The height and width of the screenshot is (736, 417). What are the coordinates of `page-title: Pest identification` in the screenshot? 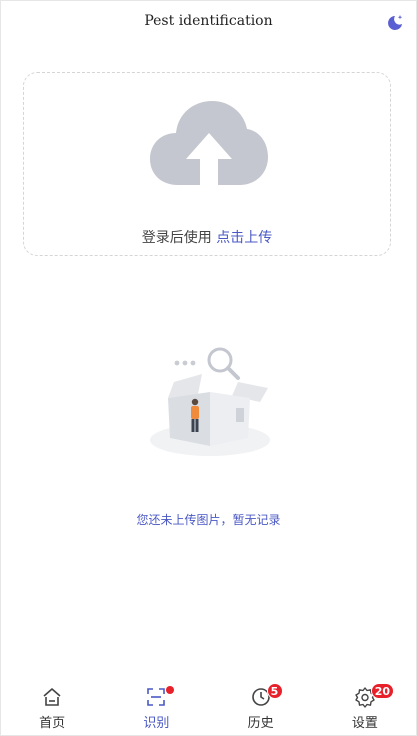 It's located at (208, 21).